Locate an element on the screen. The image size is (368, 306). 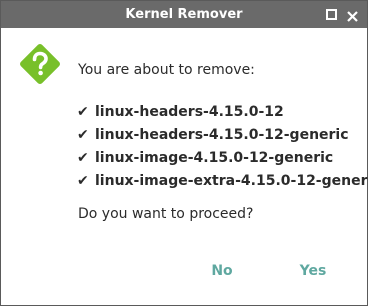
question-icon is located at coordinates (40, 64).